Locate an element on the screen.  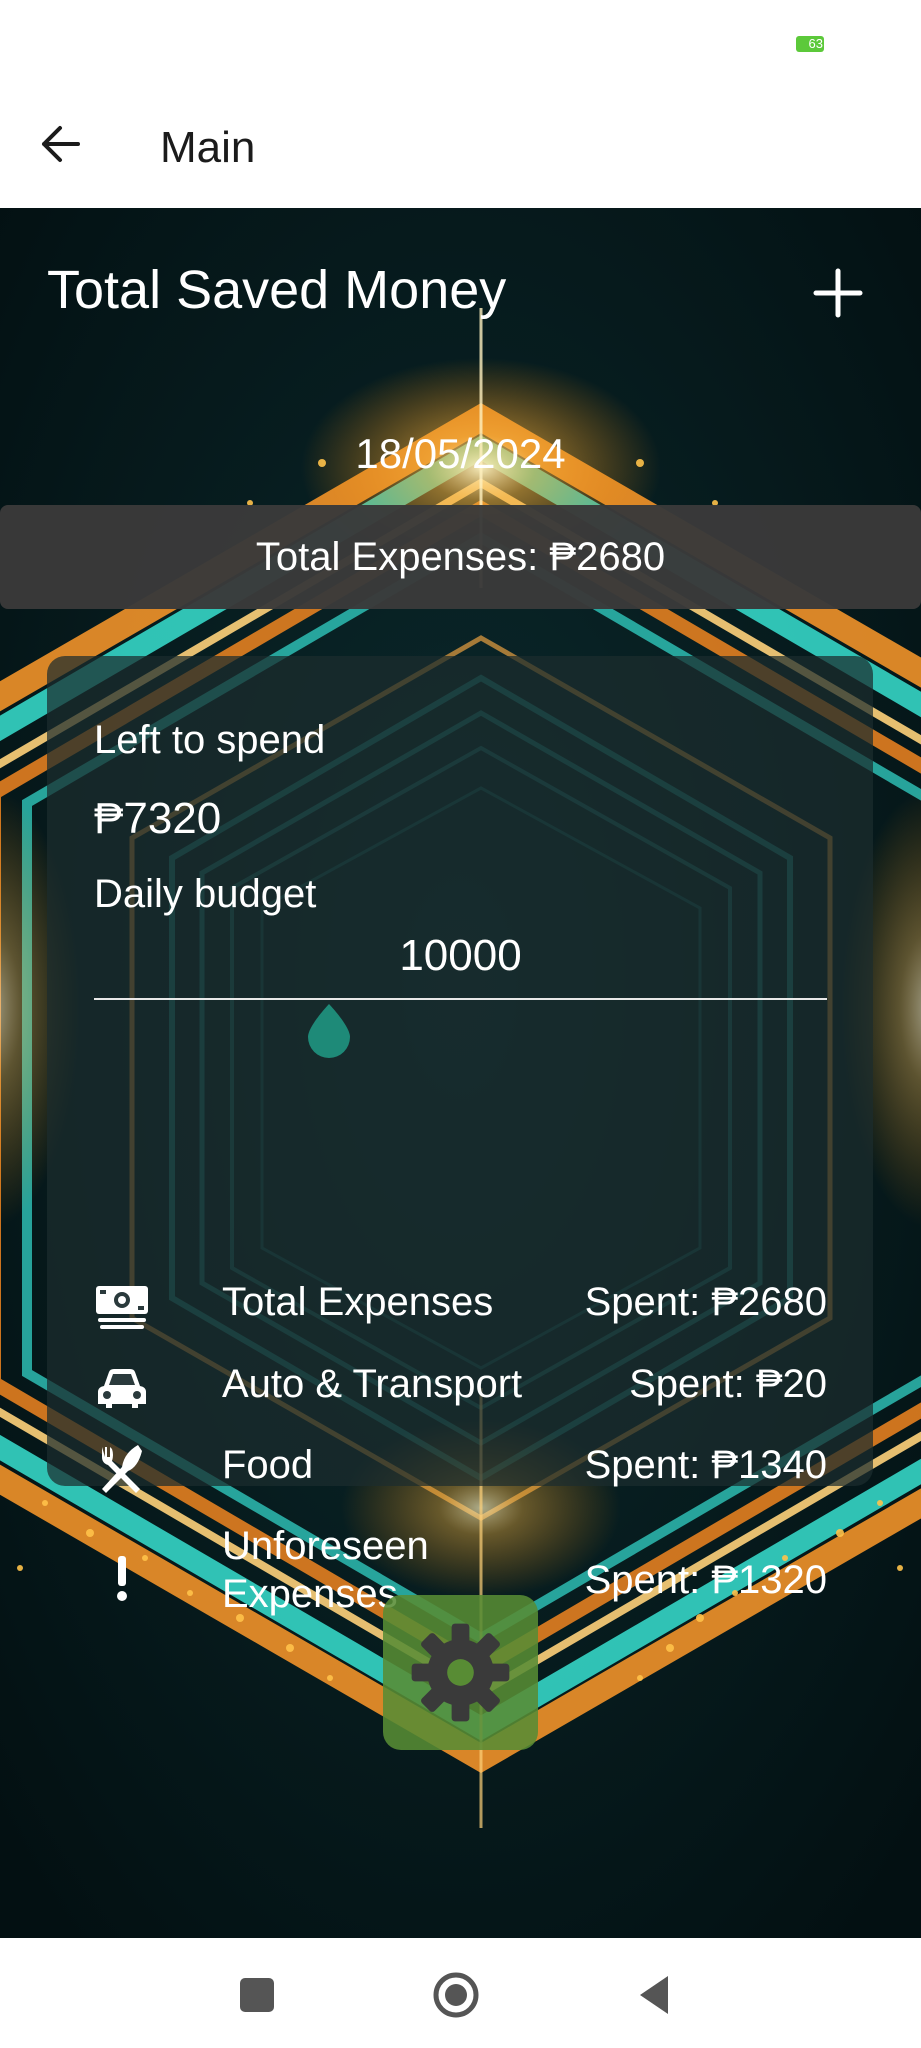
recents-square-icon is located at coordinates (257, 1995).